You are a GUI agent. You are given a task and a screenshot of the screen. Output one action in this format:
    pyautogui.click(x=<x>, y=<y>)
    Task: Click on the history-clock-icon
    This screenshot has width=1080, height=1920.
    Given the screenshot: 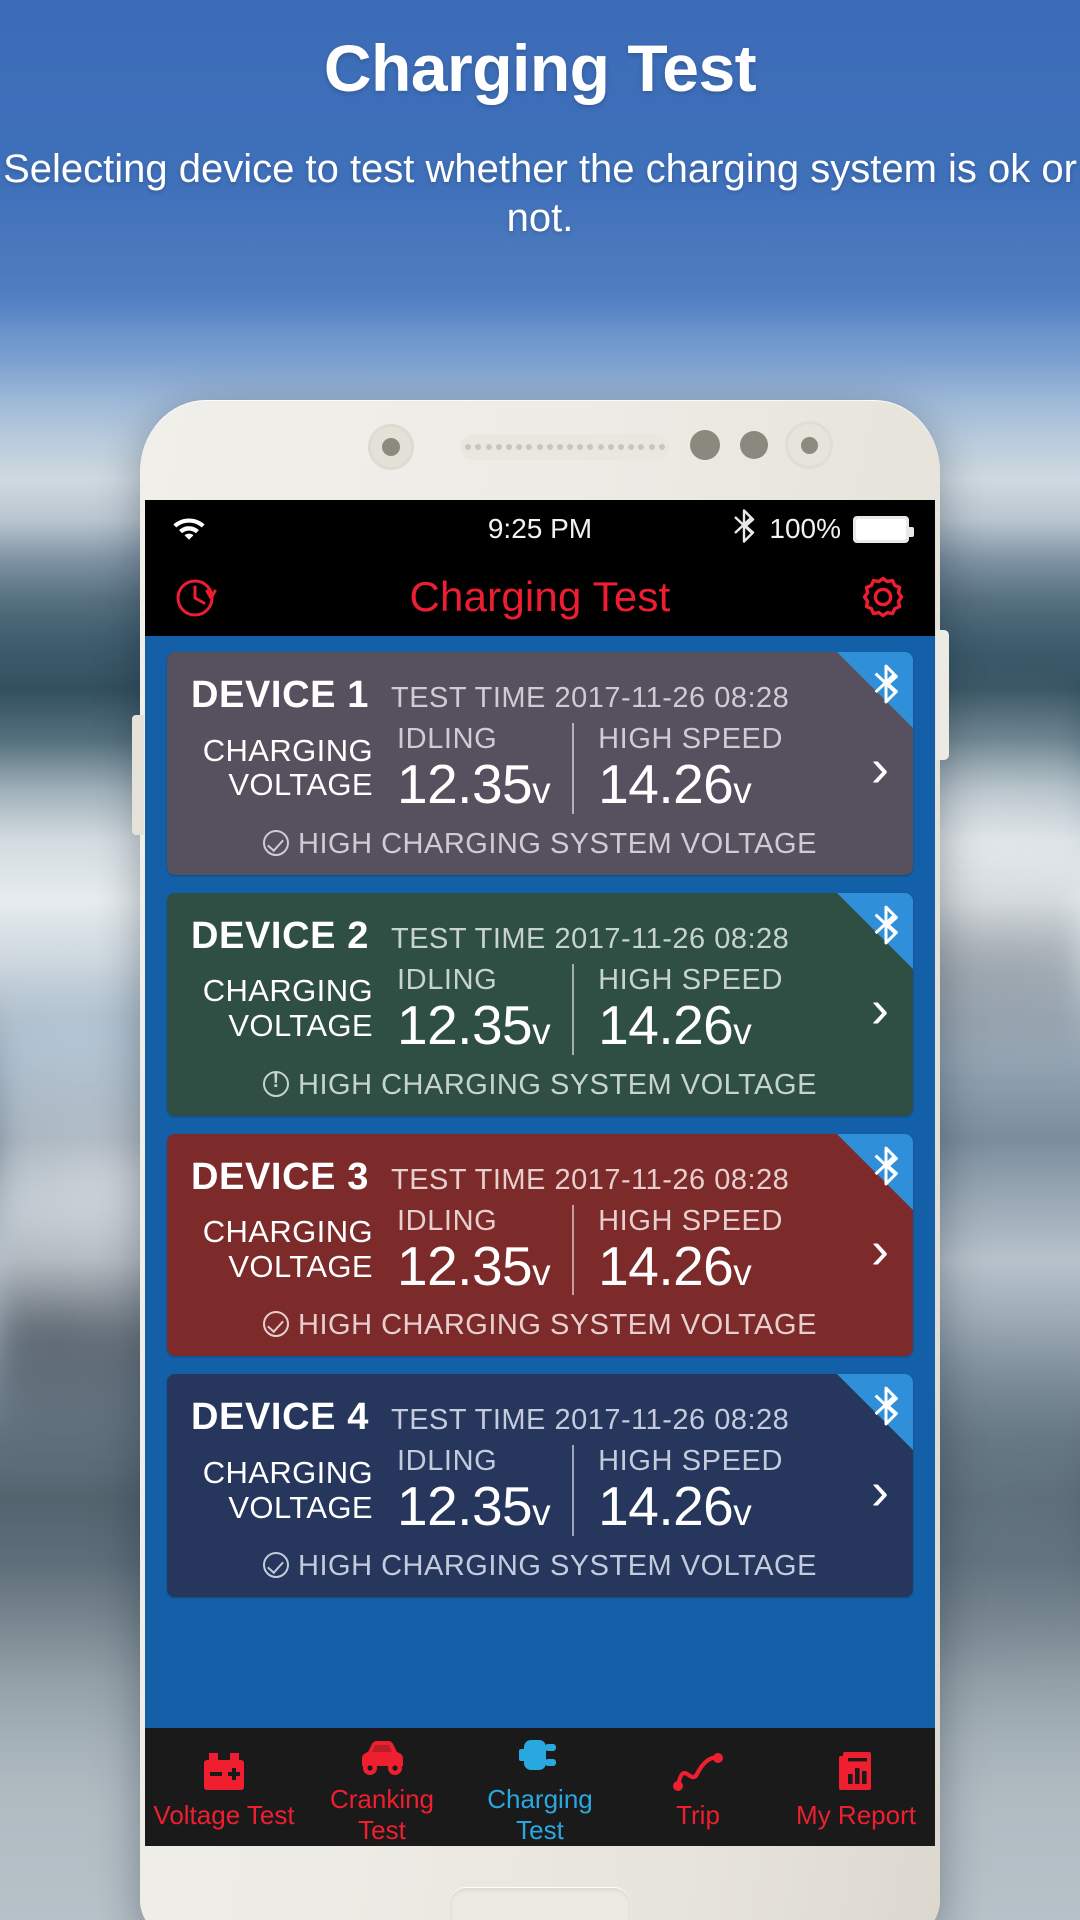 What is the action you would take?
    pyautogui.click(x=197, y=597)
    